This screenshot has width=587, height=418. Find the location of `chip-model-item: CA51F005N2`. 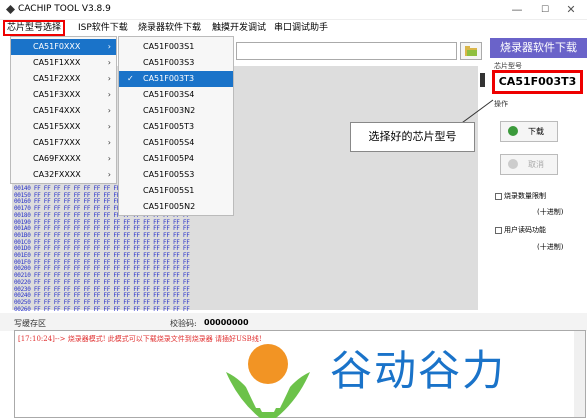

chip-model-item: CA51F005N2 is located at coordinates (176, 207).